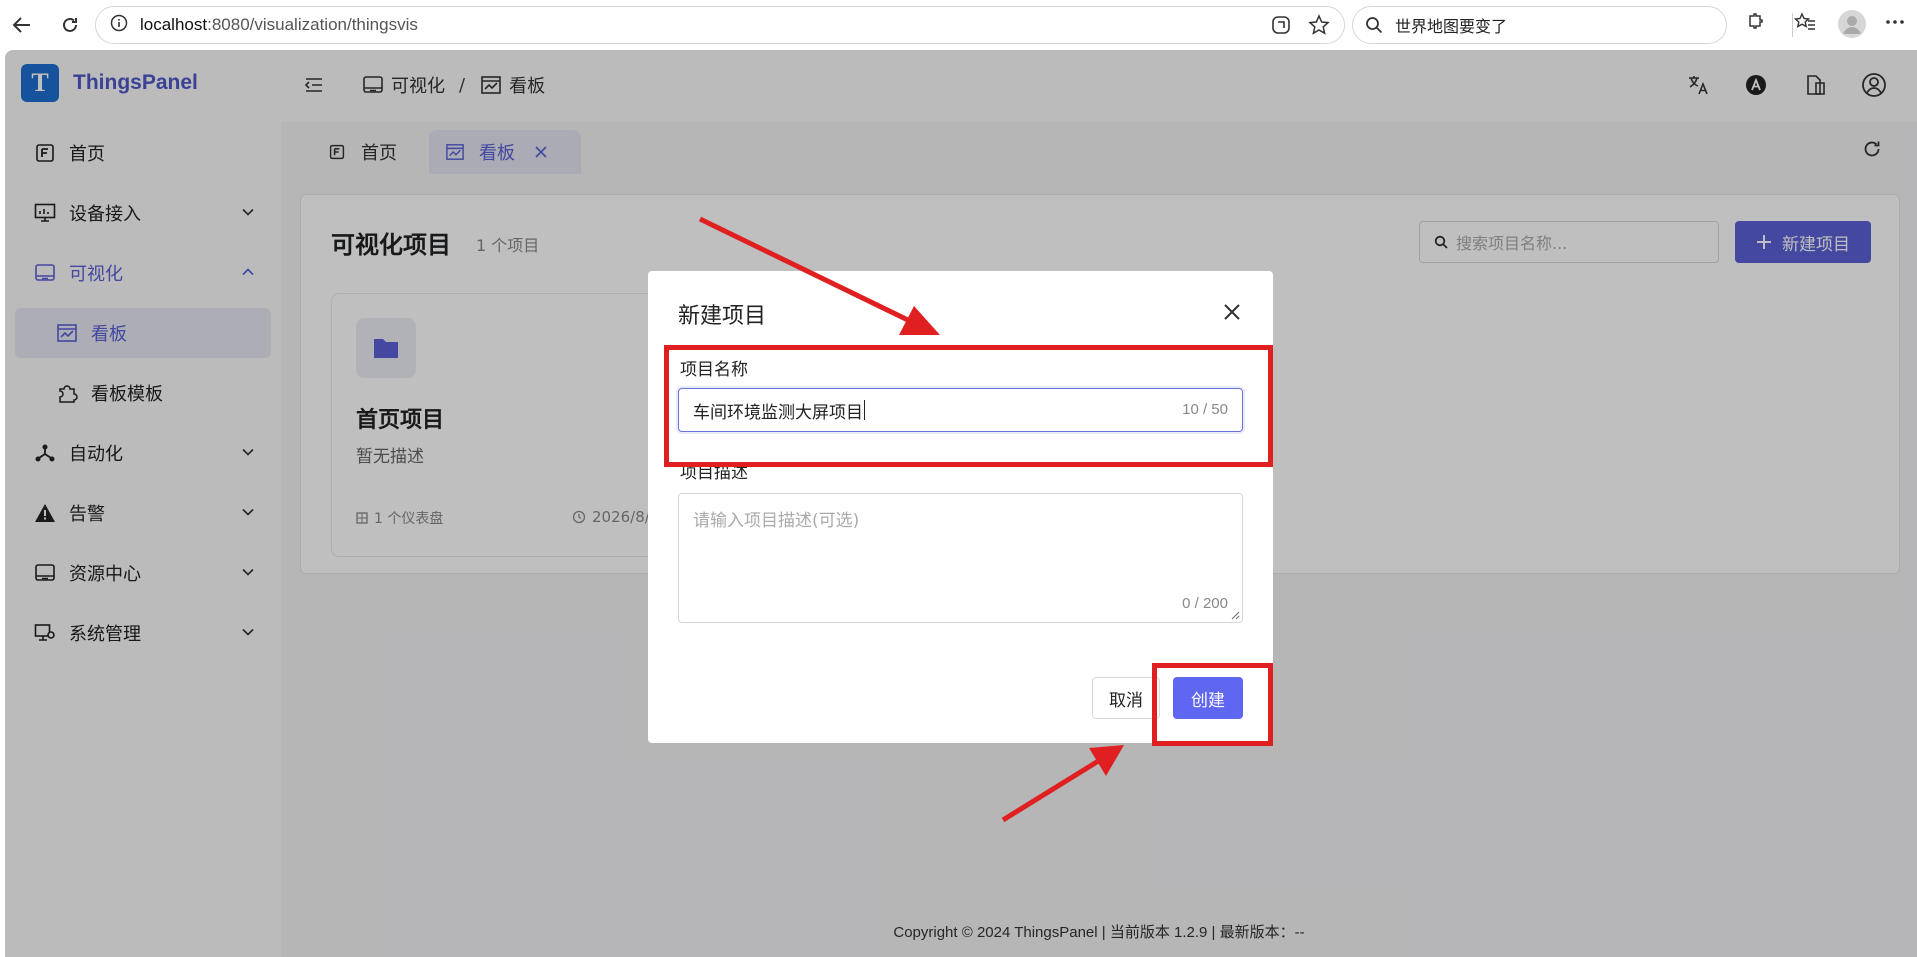 The image size is (1917, 957). Describe the element at coordinates (1374, 25) in the screenshot. I see `search-icon` at that location.